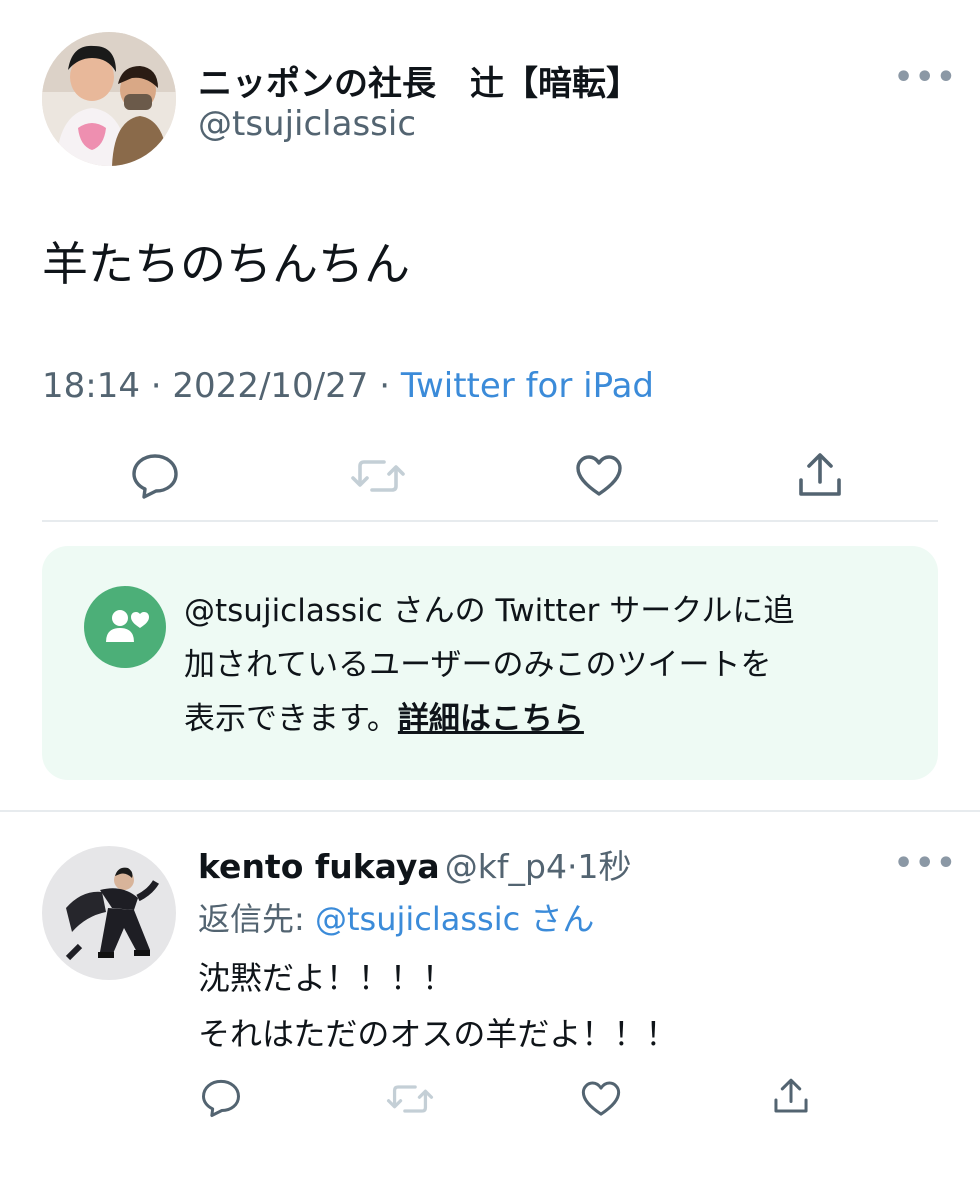 This screenshot has width=980, height=1200. I want to click on reply-author-handle: @kf_p4, so click(506, 866).